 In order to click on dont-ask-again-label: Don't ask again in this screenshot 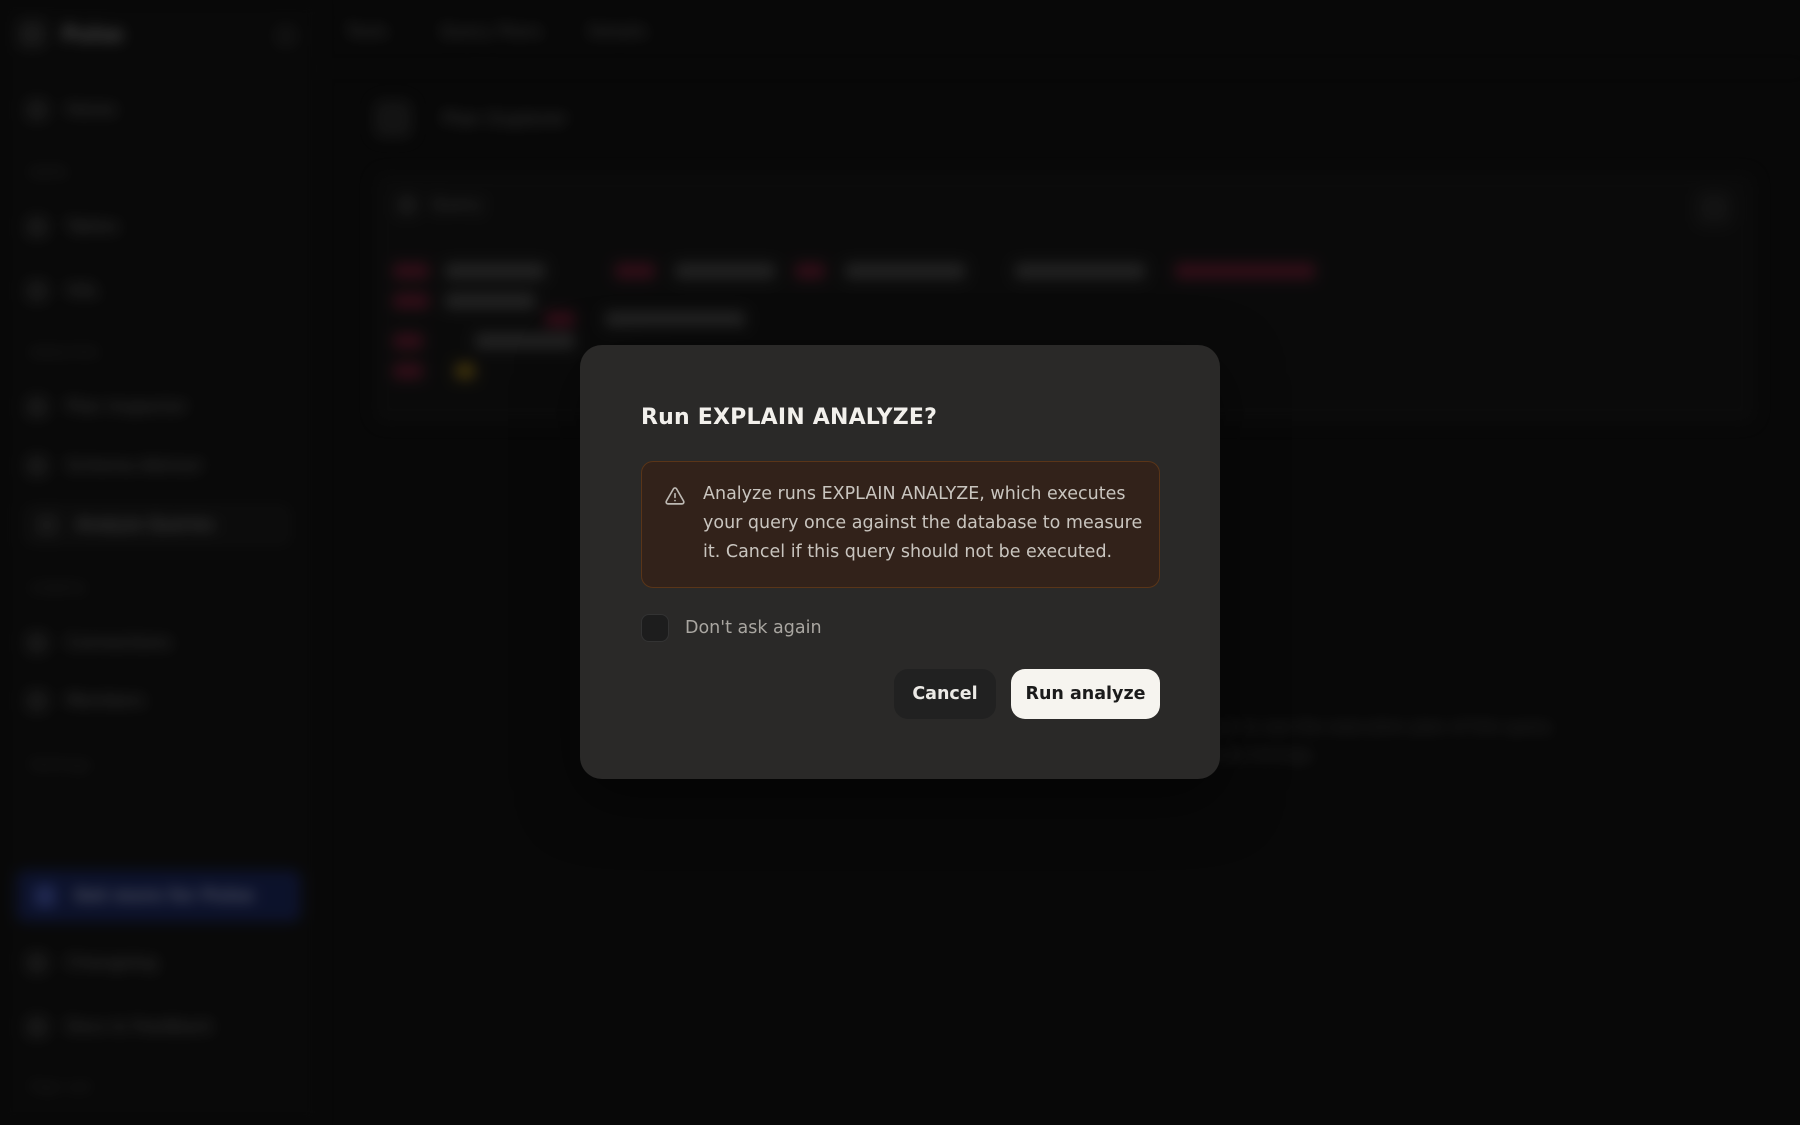, I will do `click(753, 628)`.